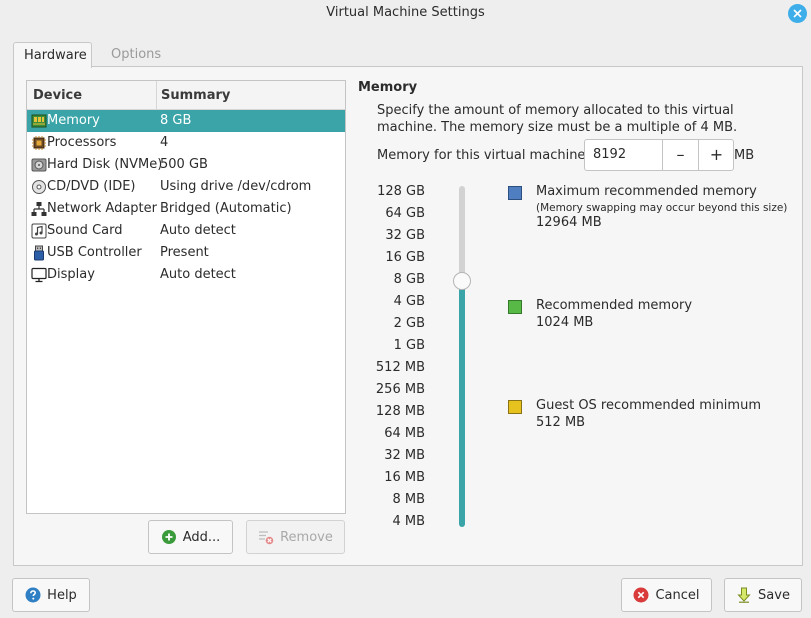 This screenshot has width=811, height=618. I want to click on hard-disk-icon, so click(39, 165).